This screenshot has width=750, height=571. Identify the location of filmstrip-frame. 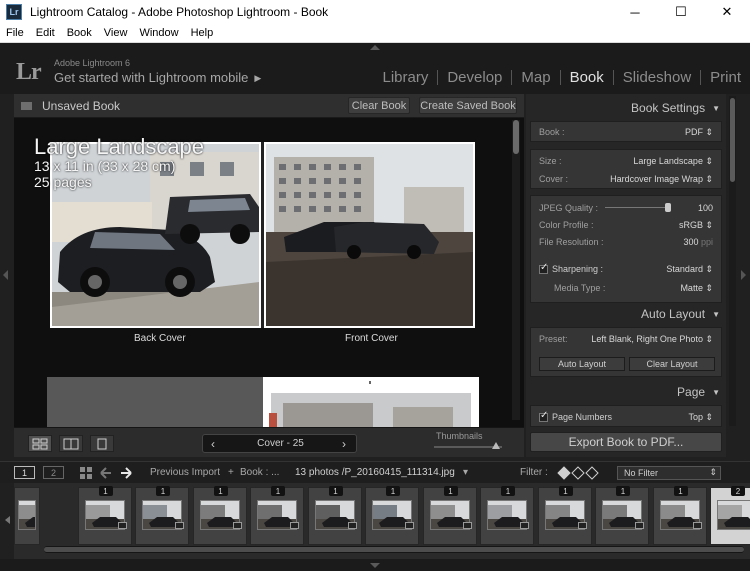
(27, 516).